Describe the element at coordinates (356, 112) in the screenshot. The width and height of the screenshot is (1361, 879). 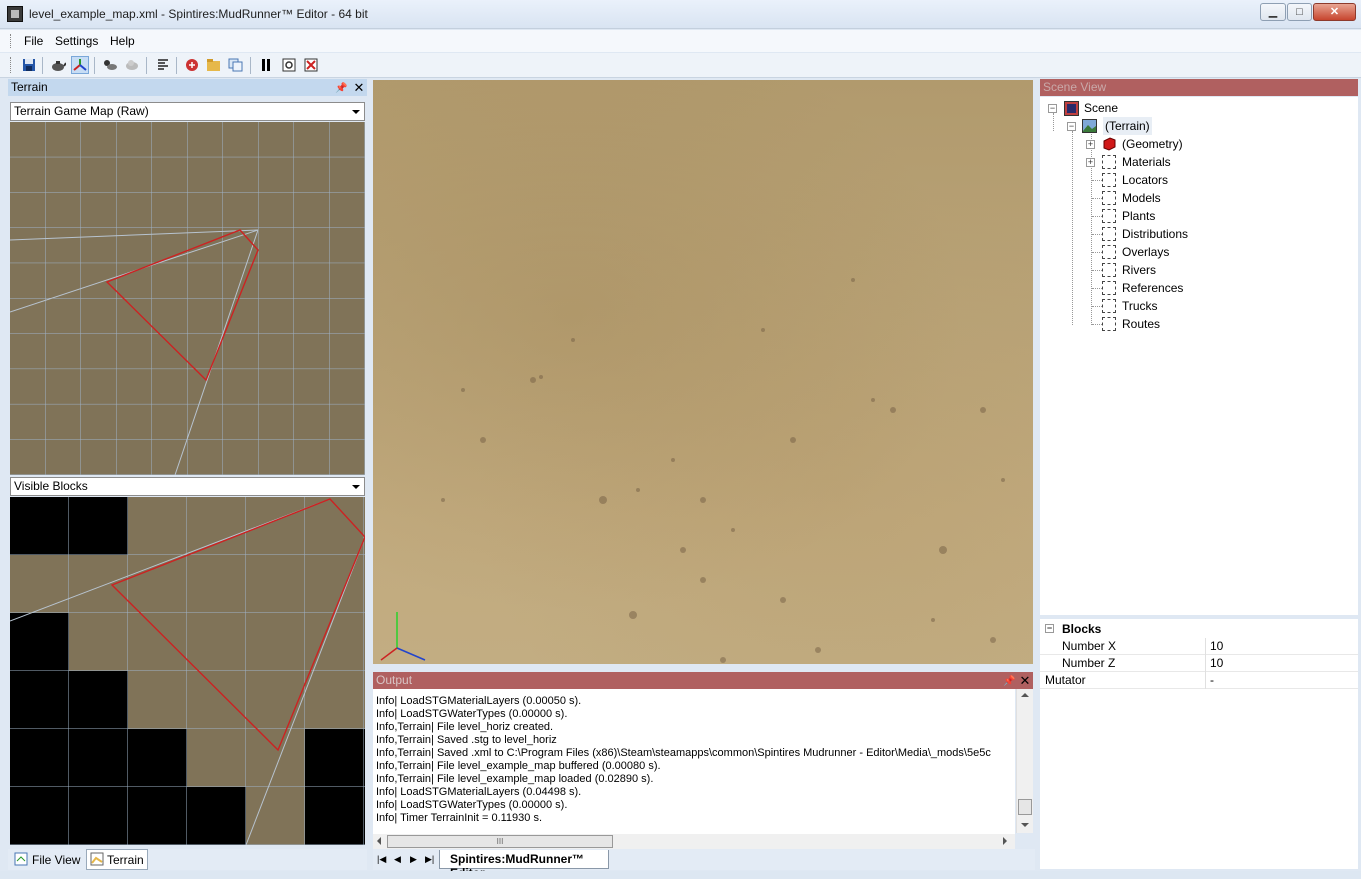
I see `chevron-down-icon` at that location.